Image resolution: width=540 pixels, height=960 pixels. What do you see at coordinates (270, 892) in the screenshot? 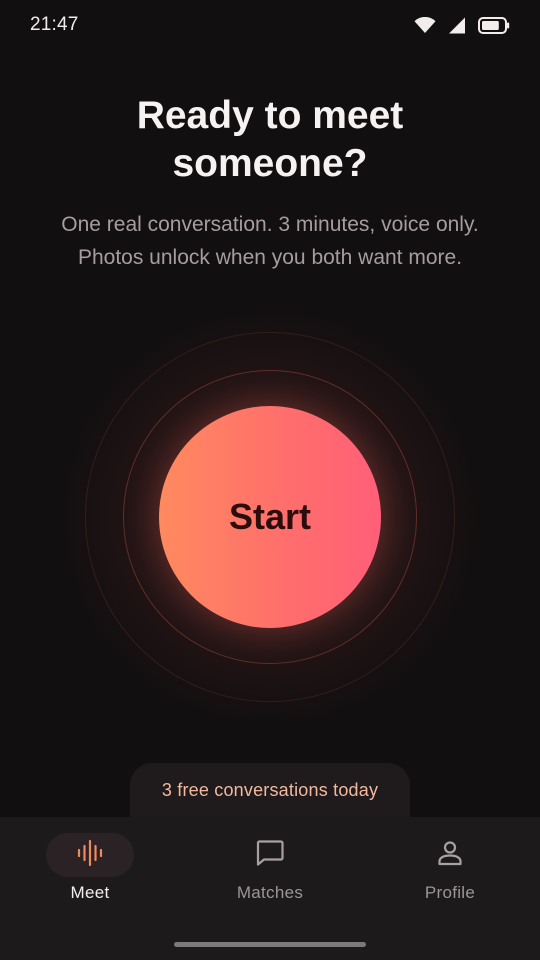
I see `nav-label-matches: Matches` at bounding box center [270, 892].